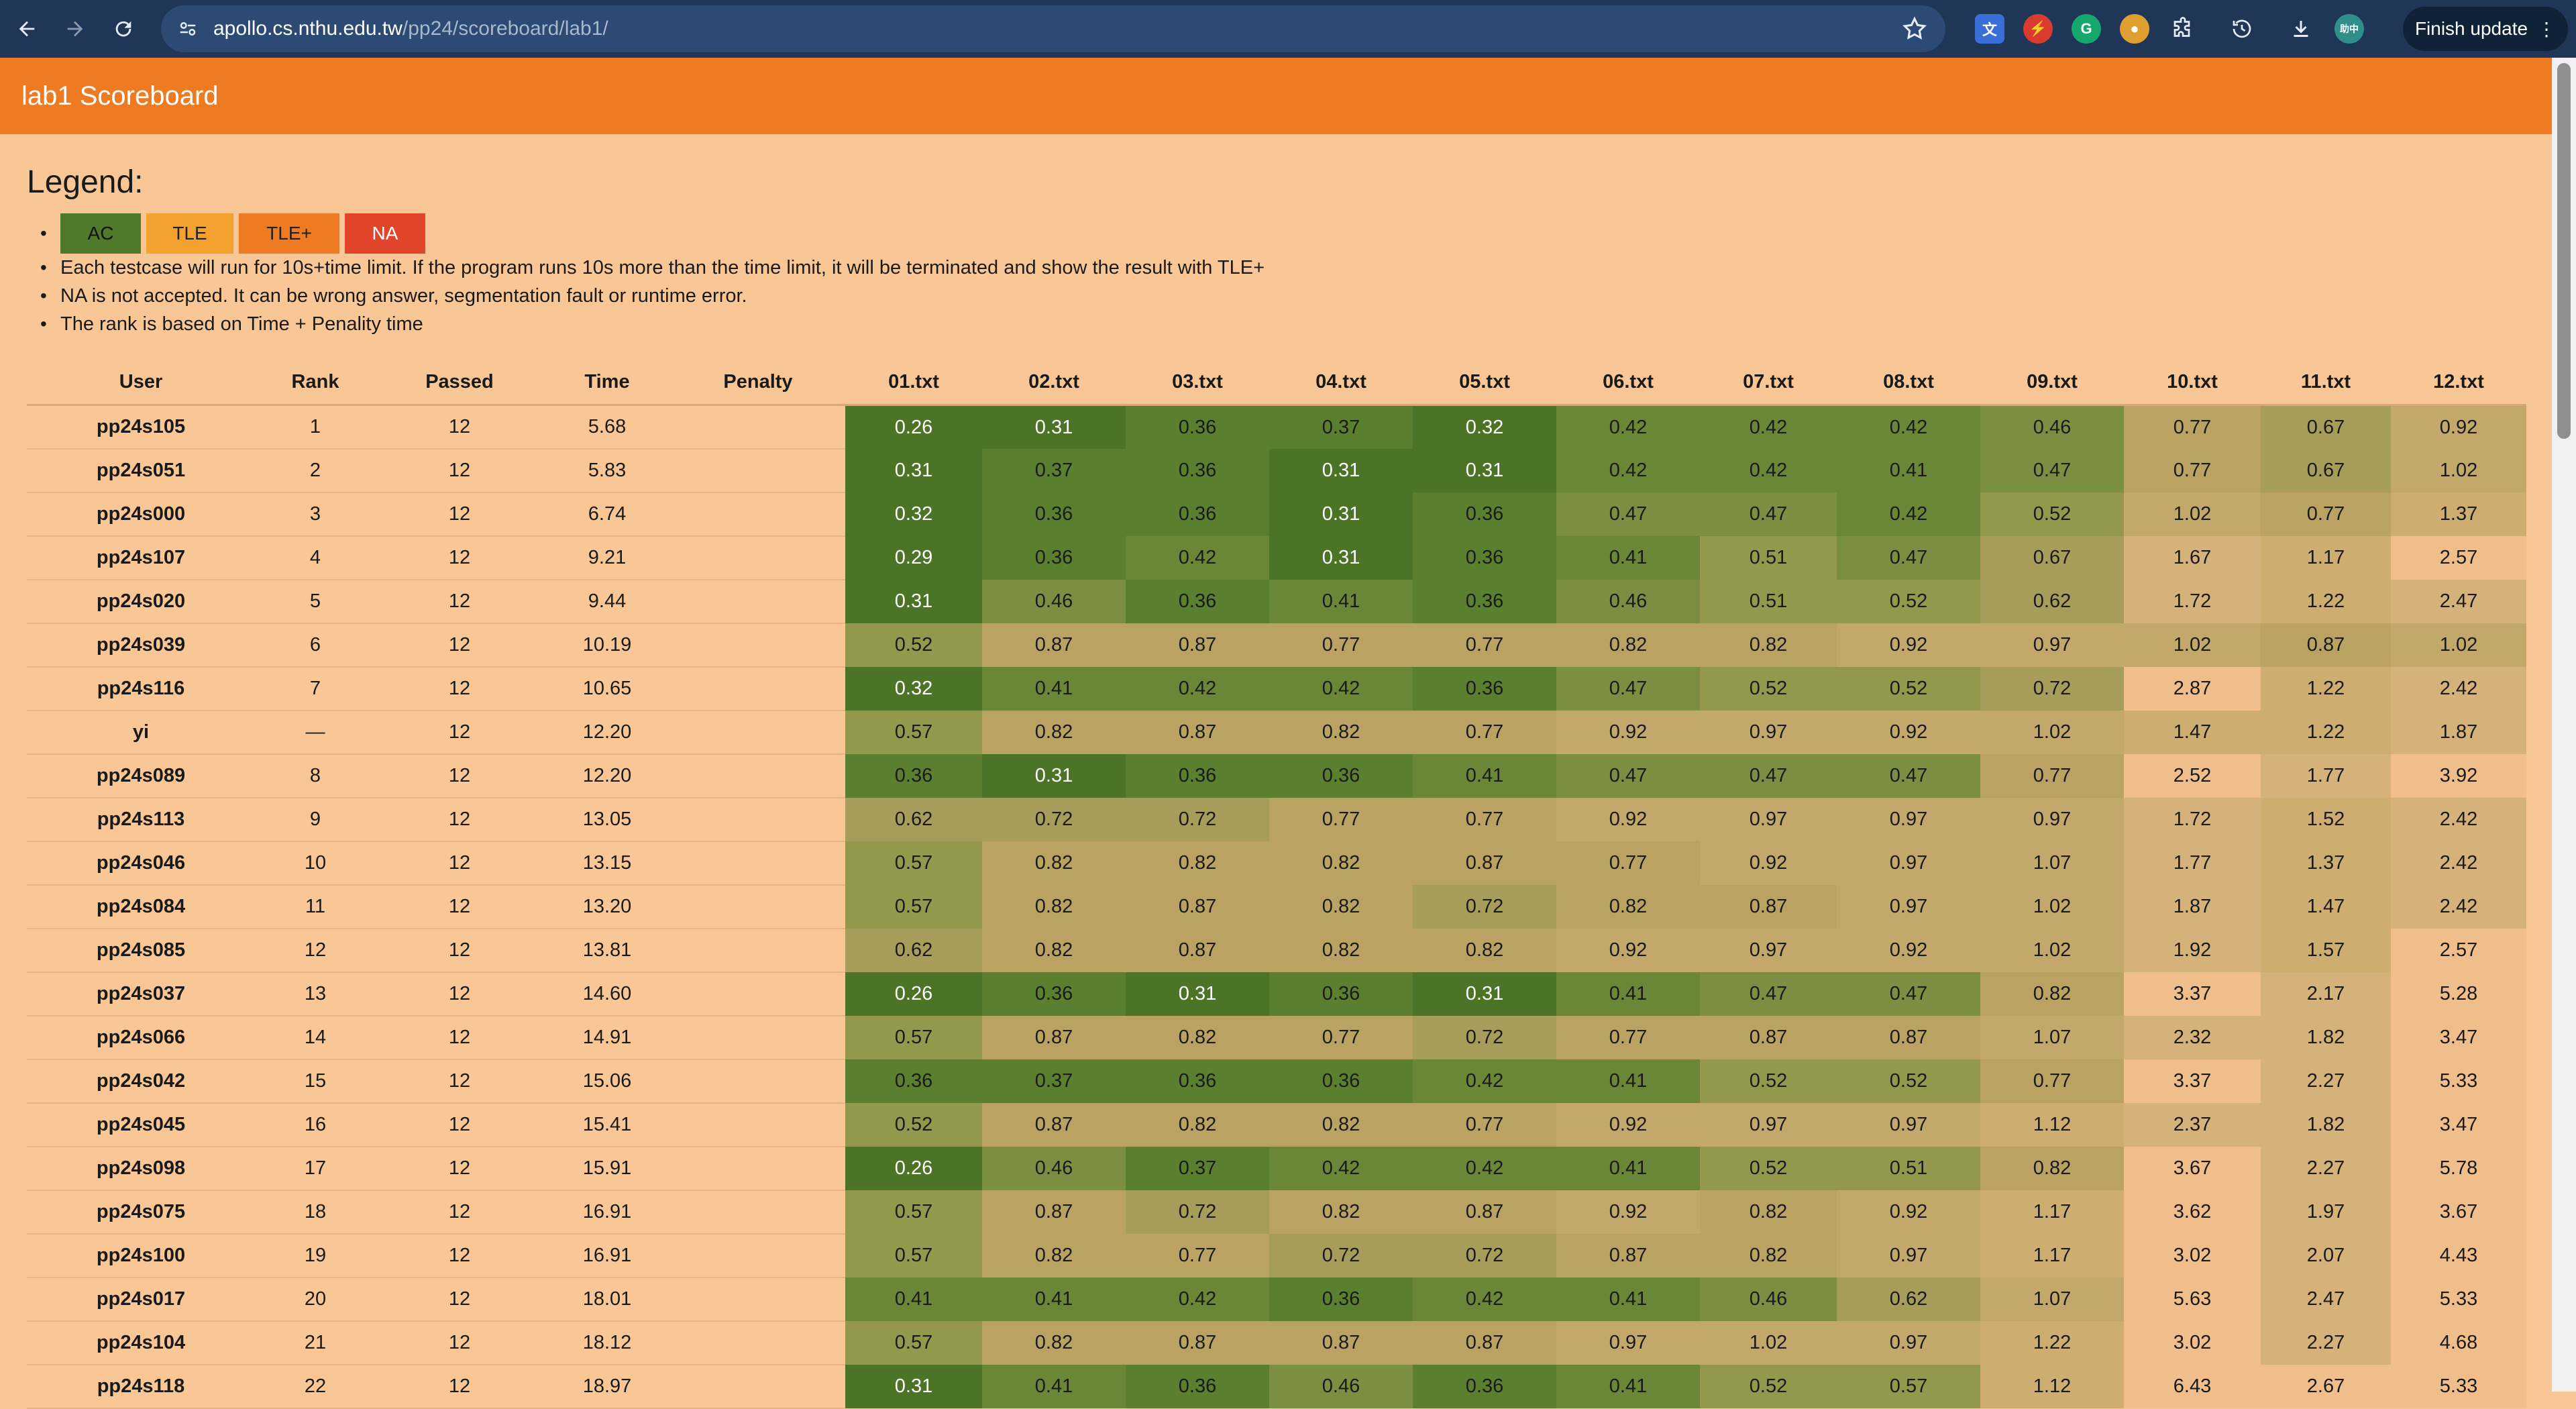 Image resolution: width=2576 pixels, height=1409 pixels. What do you see at coordinates (141, 1343) in the screenshot?
I see `user-cell: pp24s104` at bounding box center [141, 1343].